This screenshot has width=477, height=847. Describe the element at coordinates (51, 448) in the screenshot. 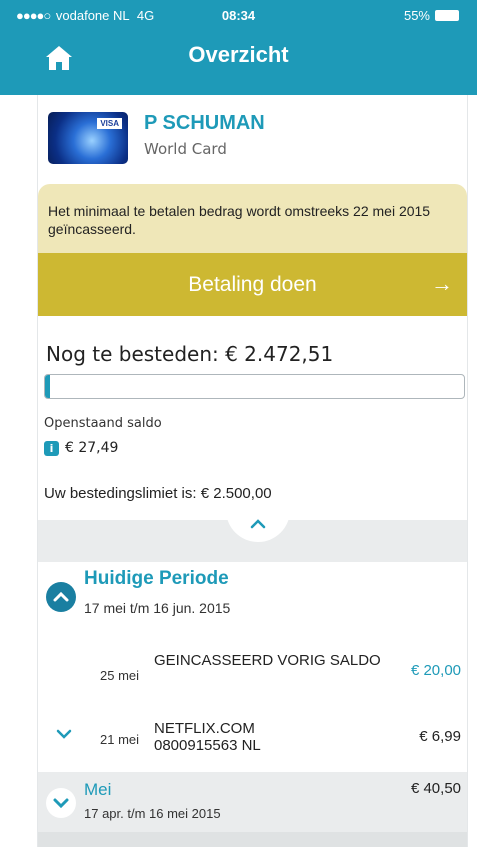

I see `info-icon: i` at that location.